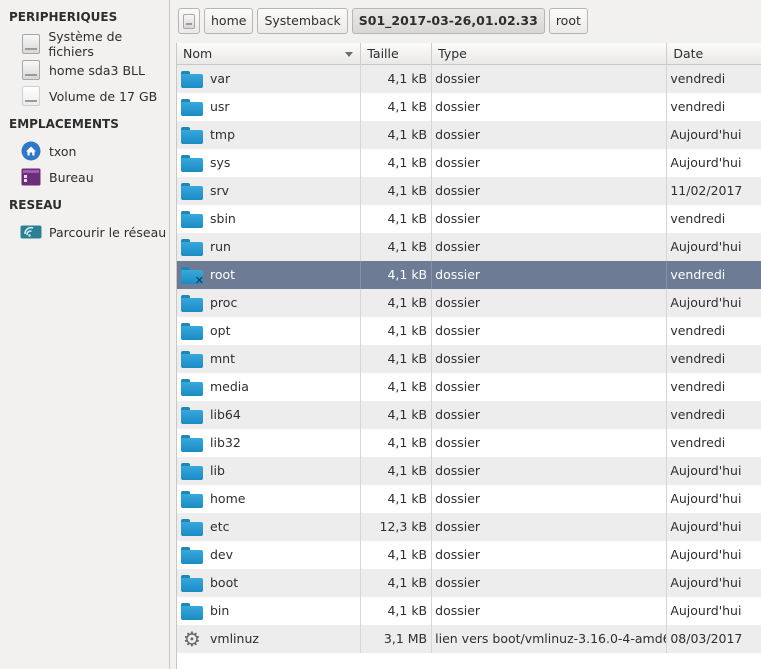  I want to click on file-row: home 4,1 kB dossier Aujourd'hui, so click(469, 499).